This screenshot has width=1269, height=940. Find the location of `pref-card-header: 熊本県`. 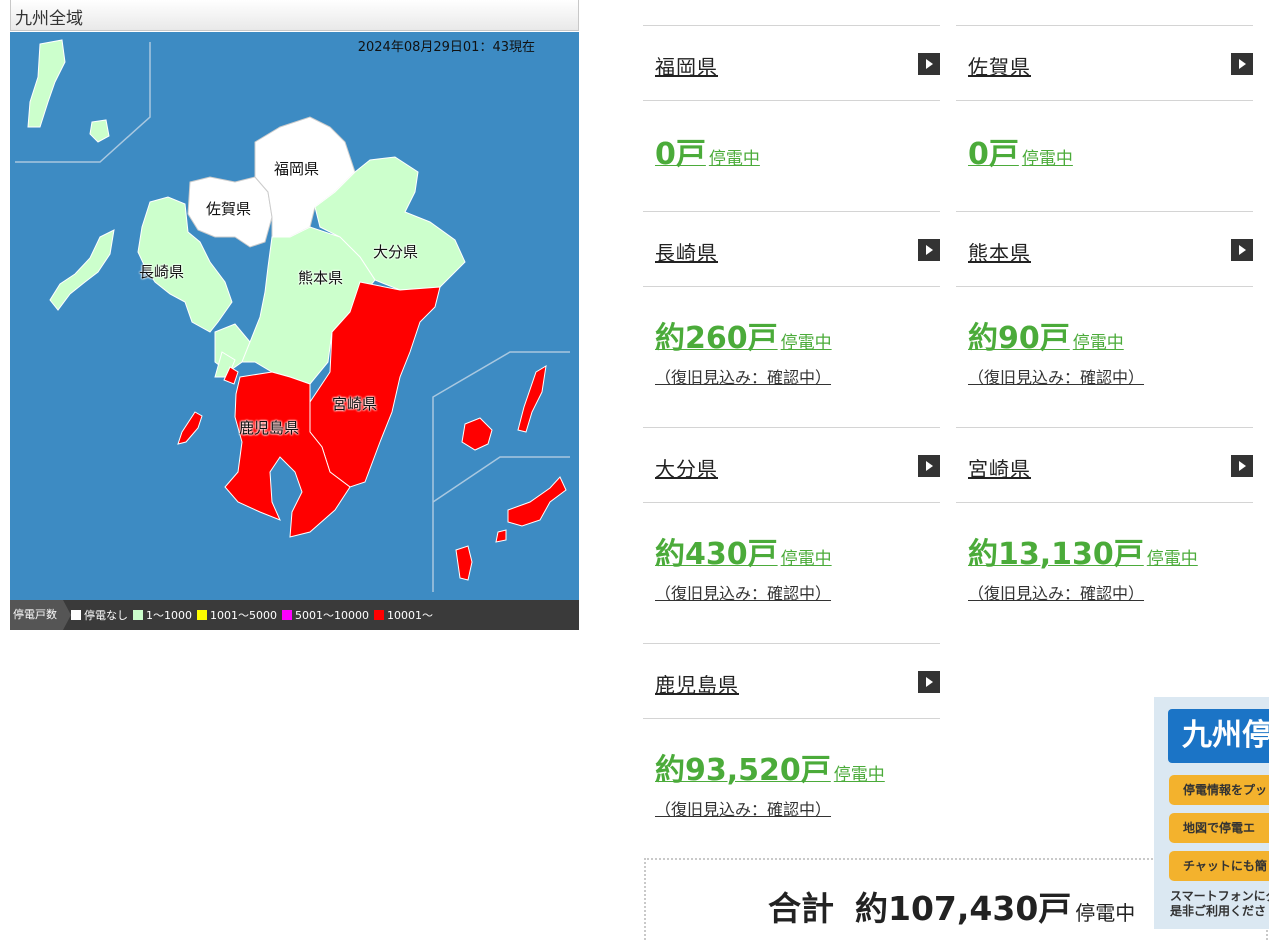

pref-card-header: 熊本県 is located at coordinates (1104, 249).